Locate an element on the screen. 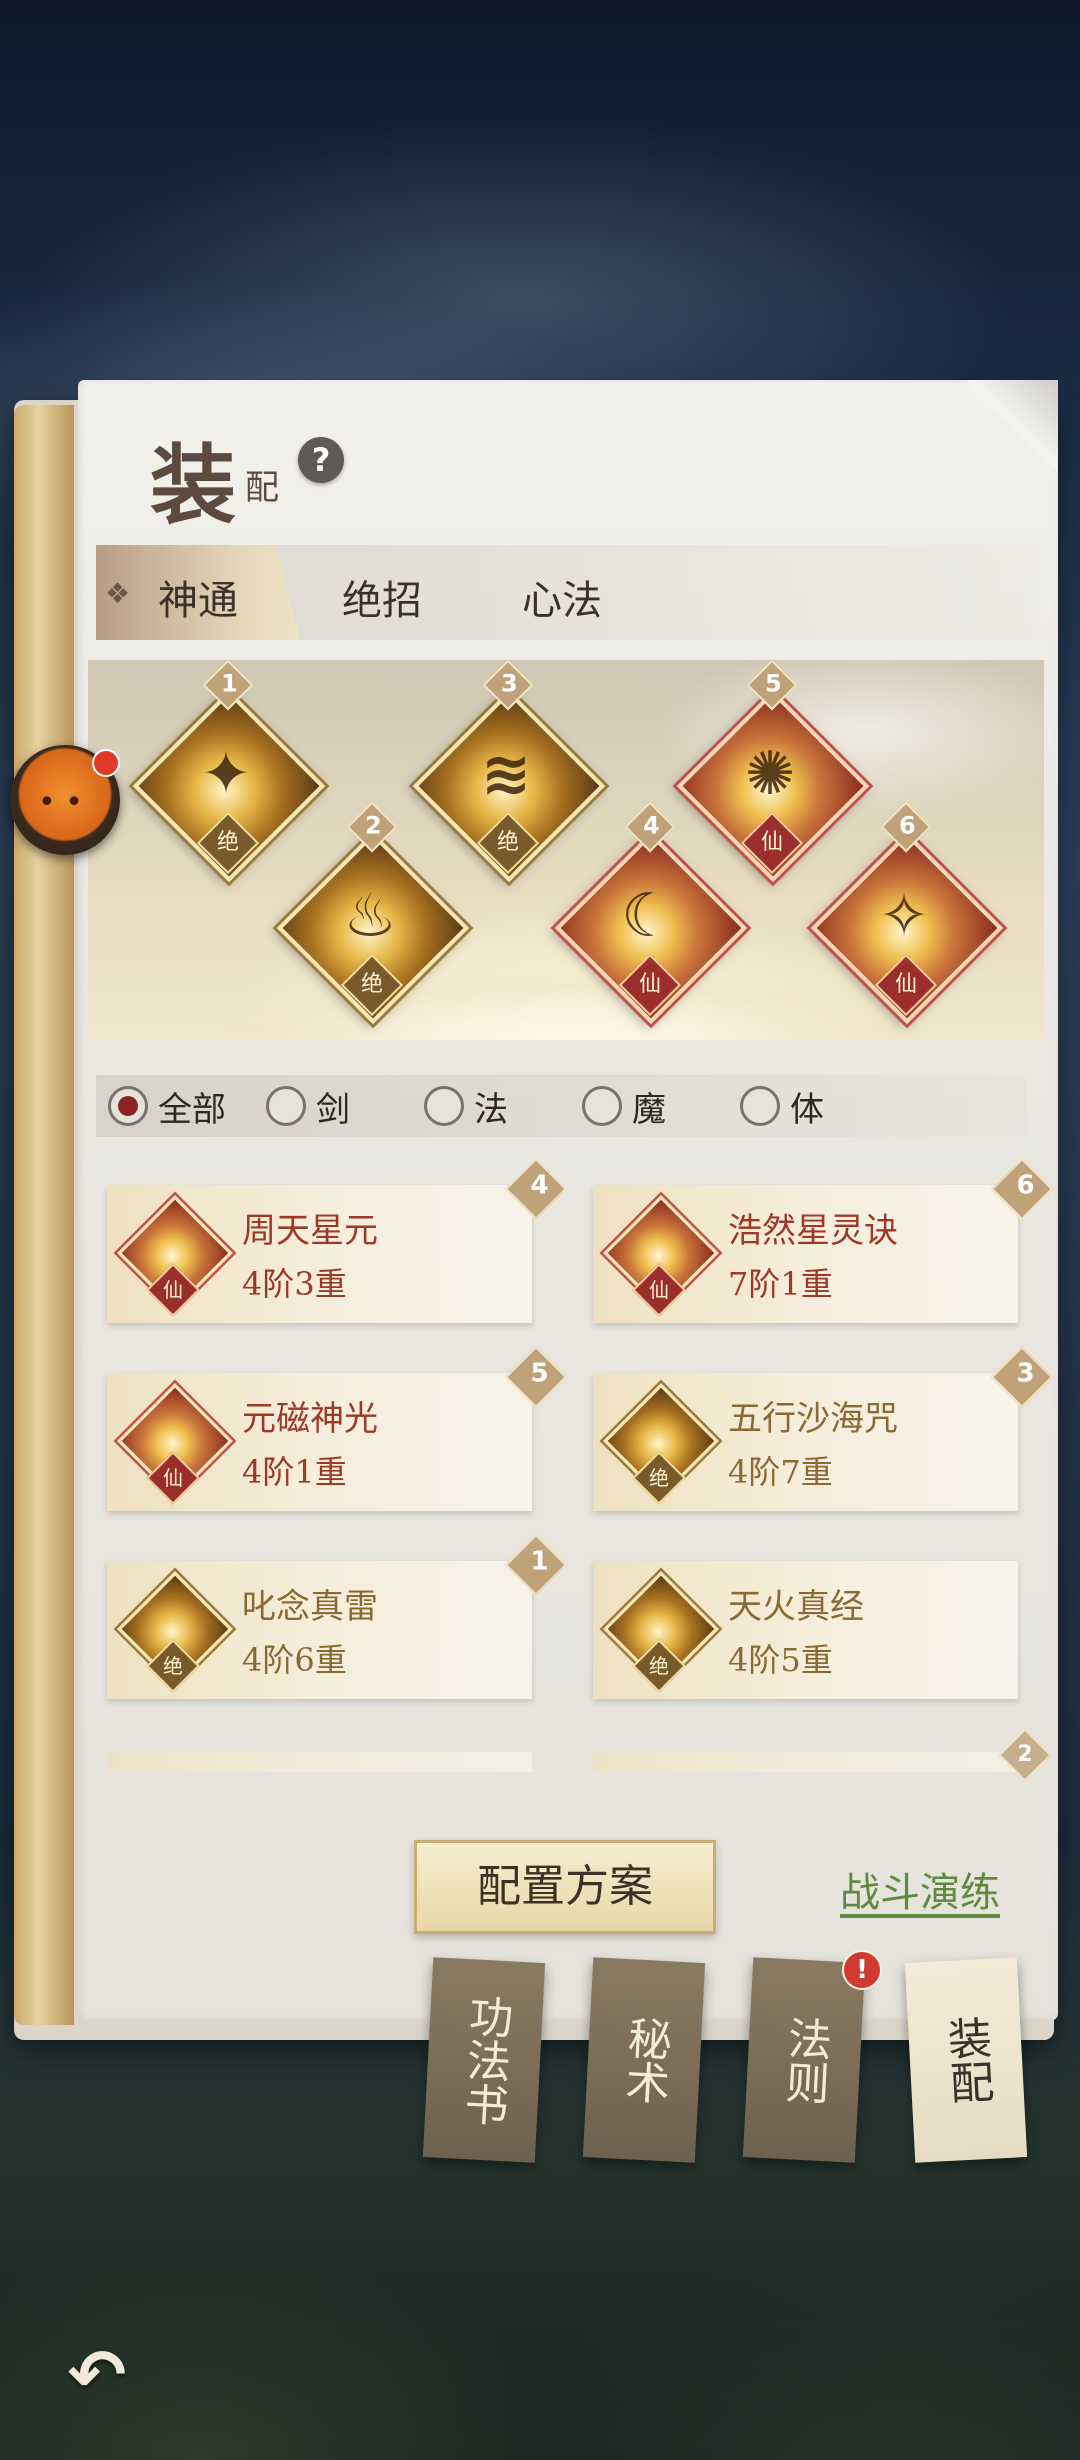  back-arrow-icon: ↶ is located at coordinates (97, 2375).